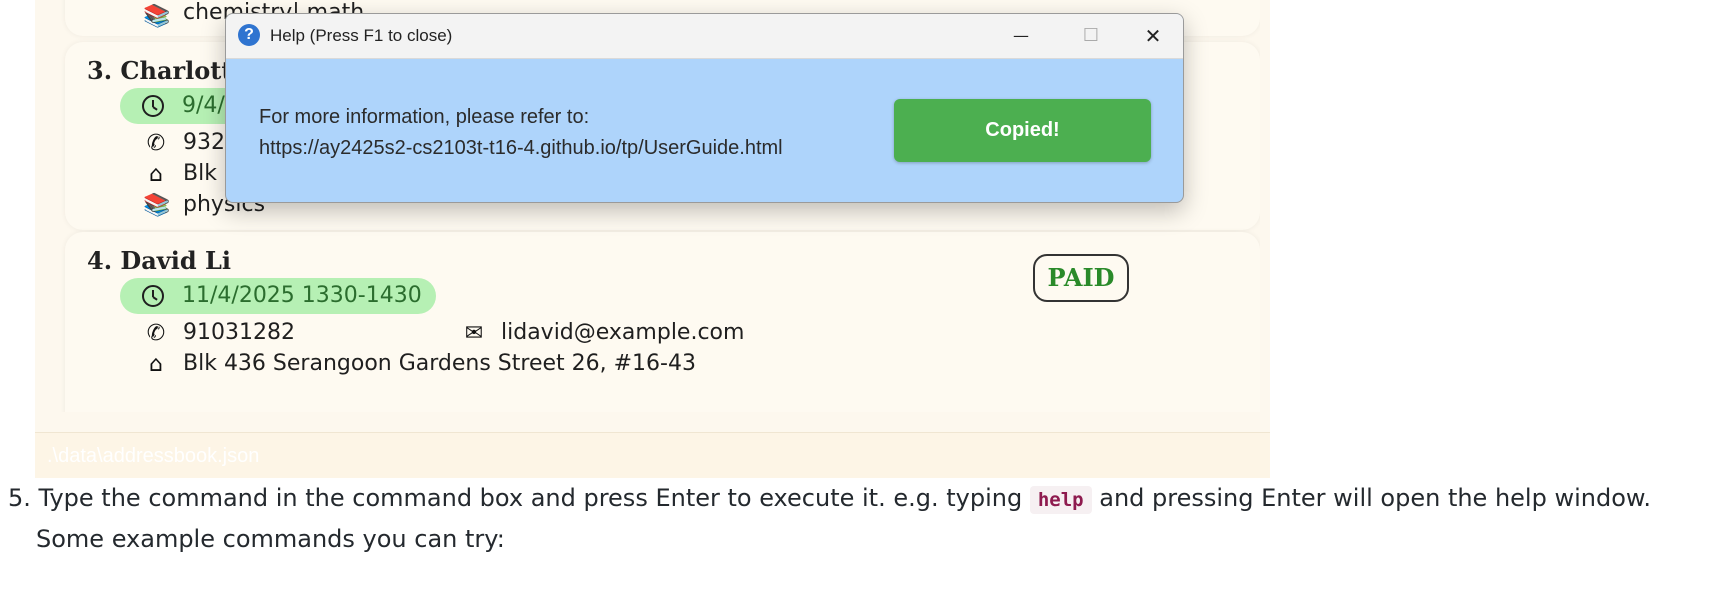  Describe the element at coordinates (159, 260) in the screenshot. I see `person-name: 4. David Li` at that location.